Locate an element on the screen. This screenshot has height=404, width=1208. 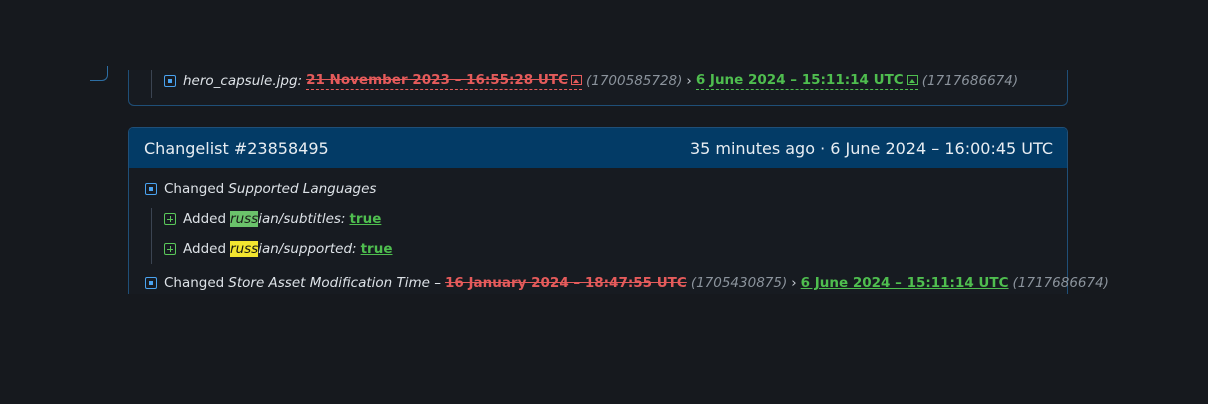
changelist-title: Changelist #23858495 is located at coordinates (236, 148).